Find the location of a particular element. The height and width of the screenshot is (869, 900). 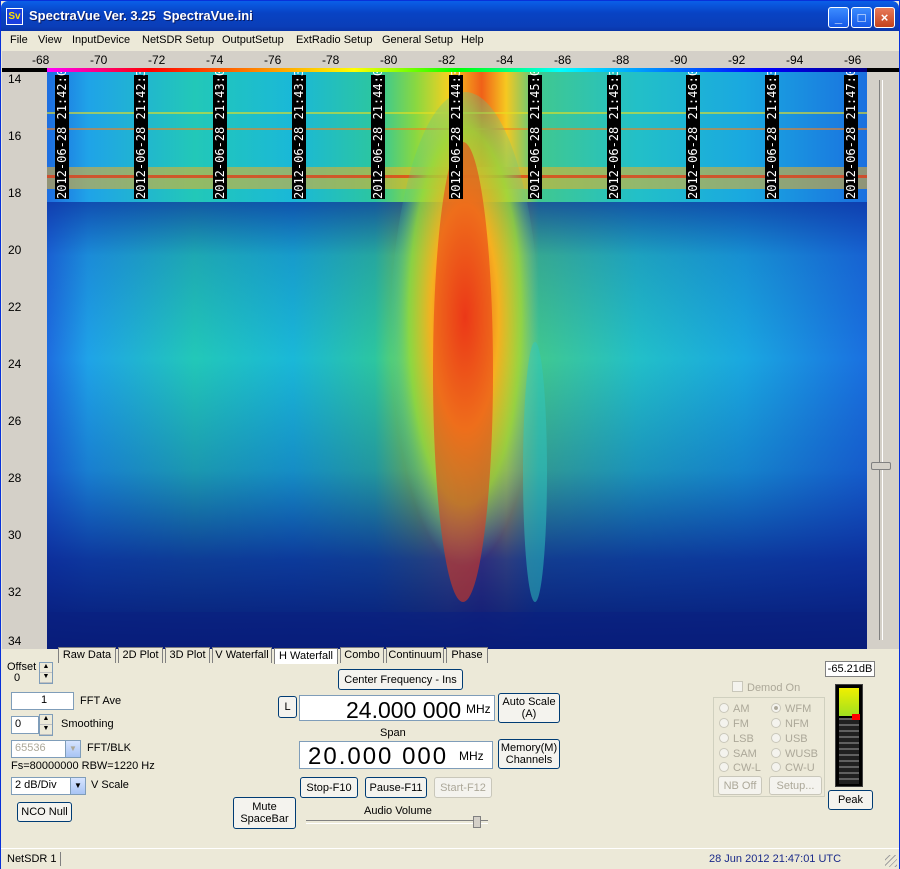

center-frequency-unit: MHz is located at coordinates (478, 709).